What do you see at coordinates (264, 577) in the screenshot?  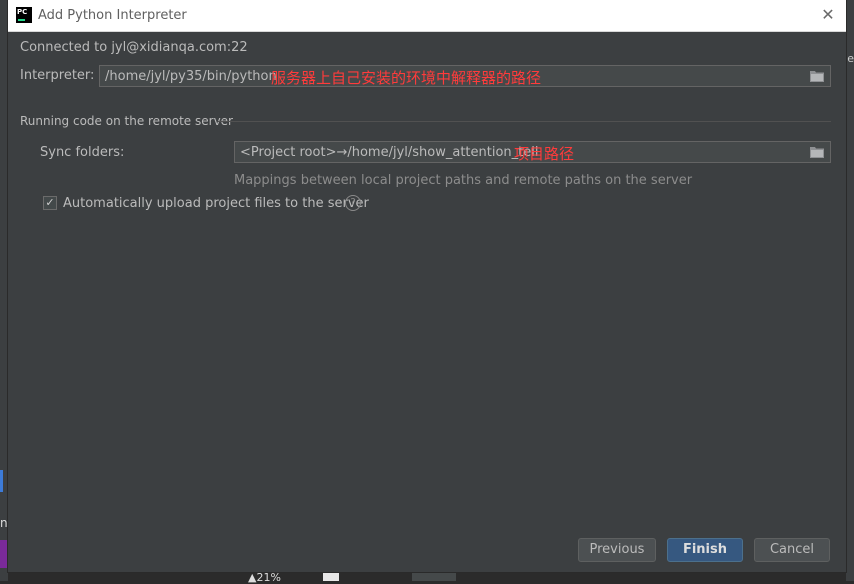 I see `background-ide-text: ▲21%` at bounding box center [264, 577].